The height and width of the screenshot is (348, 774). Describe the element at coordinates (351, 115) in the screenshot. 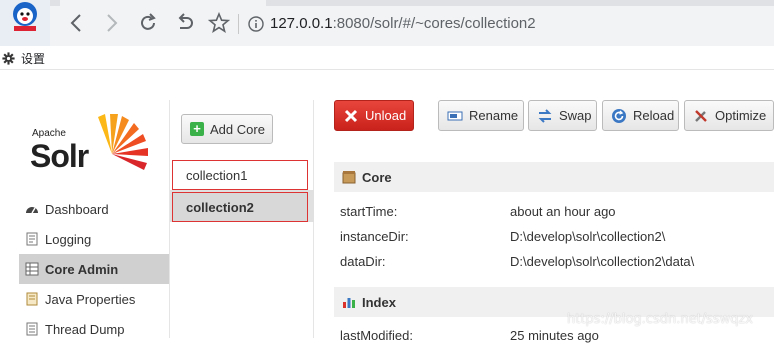

I see `cross-icon` at that location.